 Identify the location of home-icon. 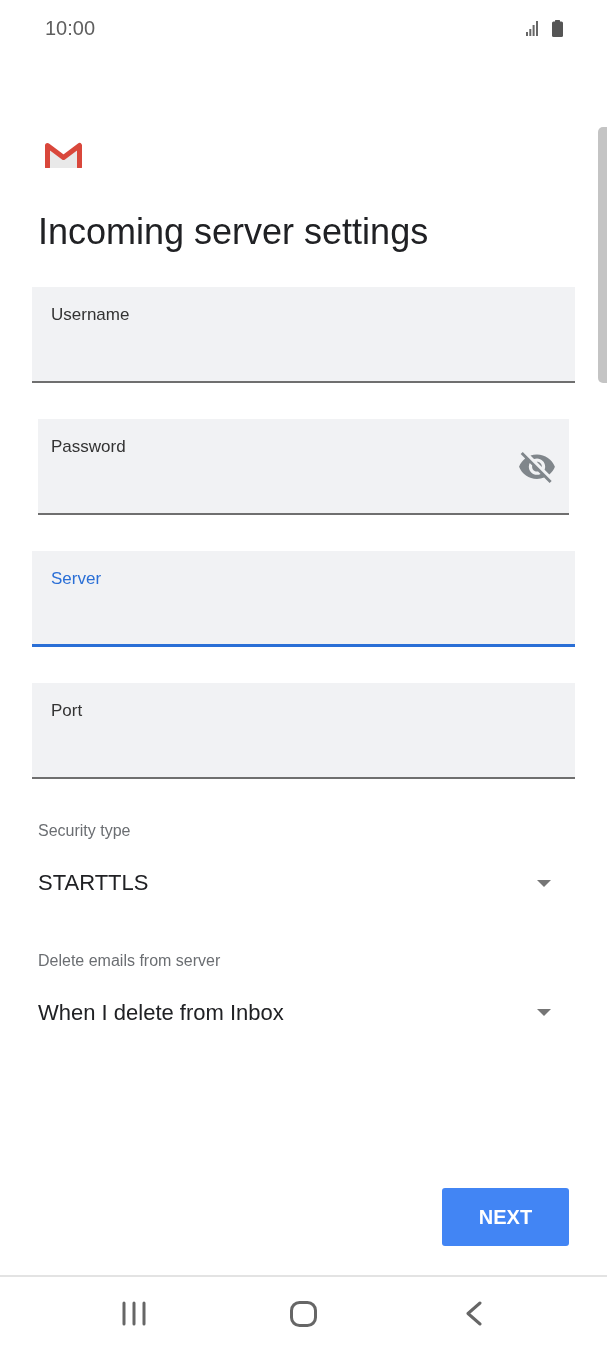
(303, 1313).